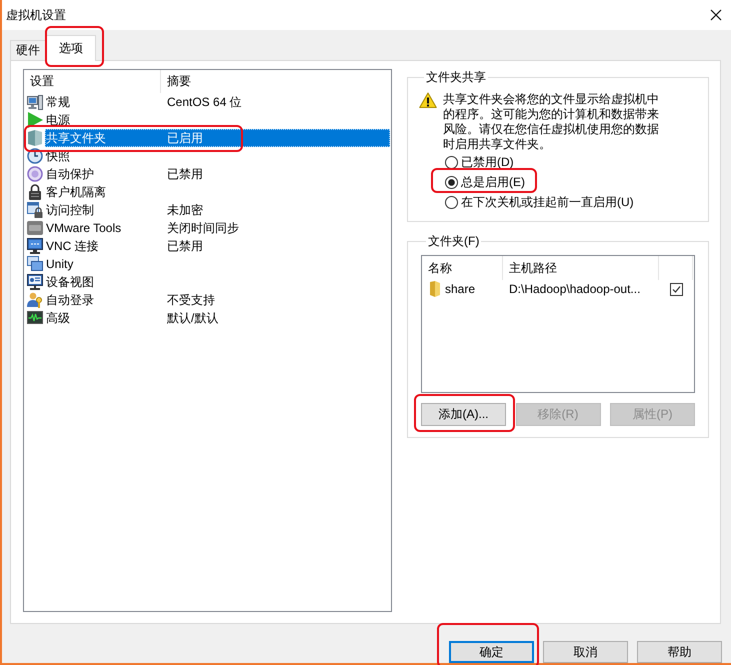 The height and width of the screenshot is (665, 731). Describe the element at coordinates (217, 138) in the screenshot. I see `settings-row: 共享文件夹 已启用` at that location.